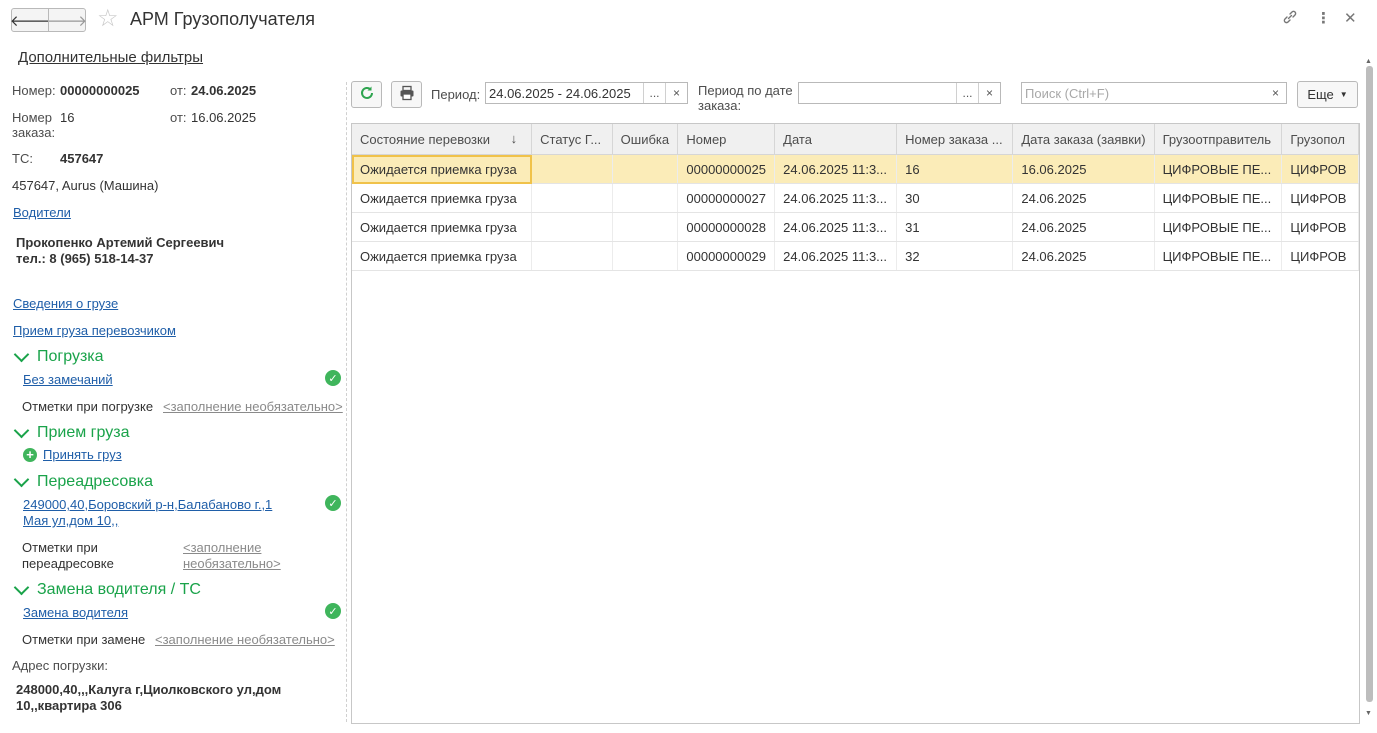 The height and width of the screenshot is (733, 1377). What do you see at coordinates (1327, 94) in the screenshot?
I see `more-button: Еще ▼` at bounding box center [1327, 94].